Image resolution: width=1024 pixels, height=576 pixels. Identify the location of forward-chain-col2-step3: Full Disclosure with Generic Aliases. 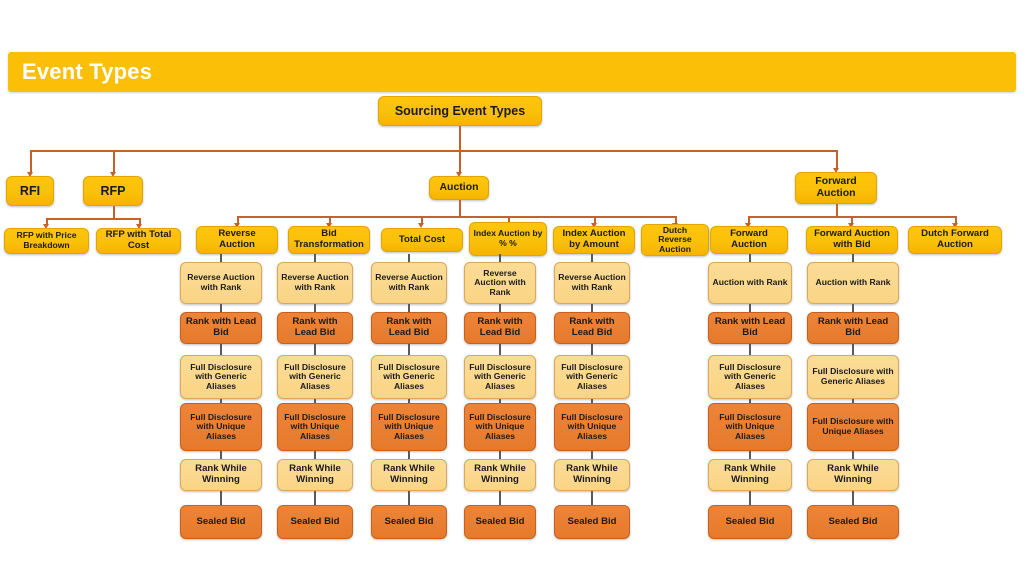
(853, 377).